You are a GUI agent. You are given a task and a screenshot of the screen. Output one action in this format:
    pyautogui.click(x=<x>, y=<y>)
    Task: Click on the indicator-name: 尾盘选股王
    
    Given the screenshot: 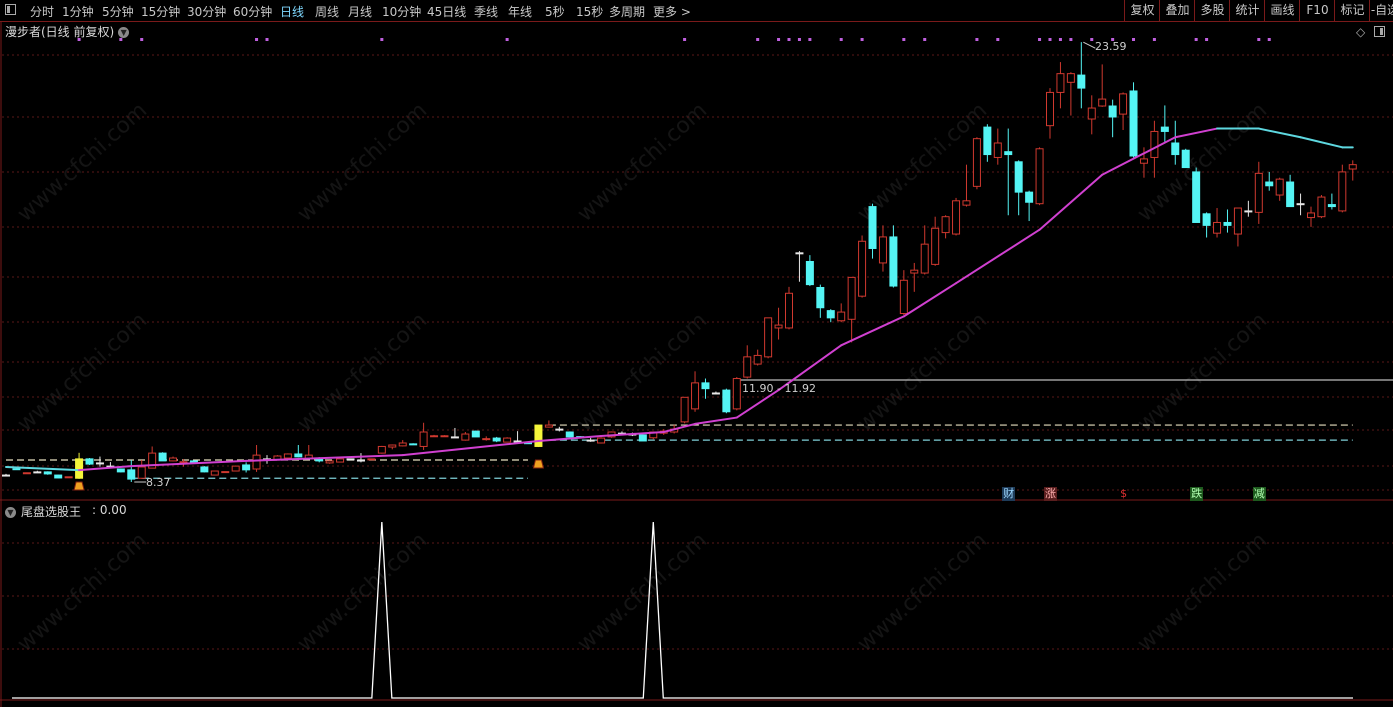 What is the action you would take?
    pyautogui.click(x=51, y=512)
    